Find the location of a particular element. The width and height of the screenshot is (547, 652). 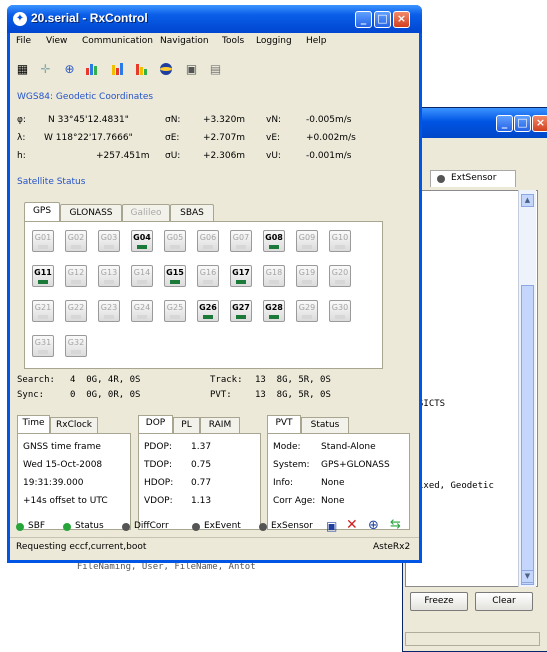

satellite-g05: G05 is located at coordinates (175, 241).